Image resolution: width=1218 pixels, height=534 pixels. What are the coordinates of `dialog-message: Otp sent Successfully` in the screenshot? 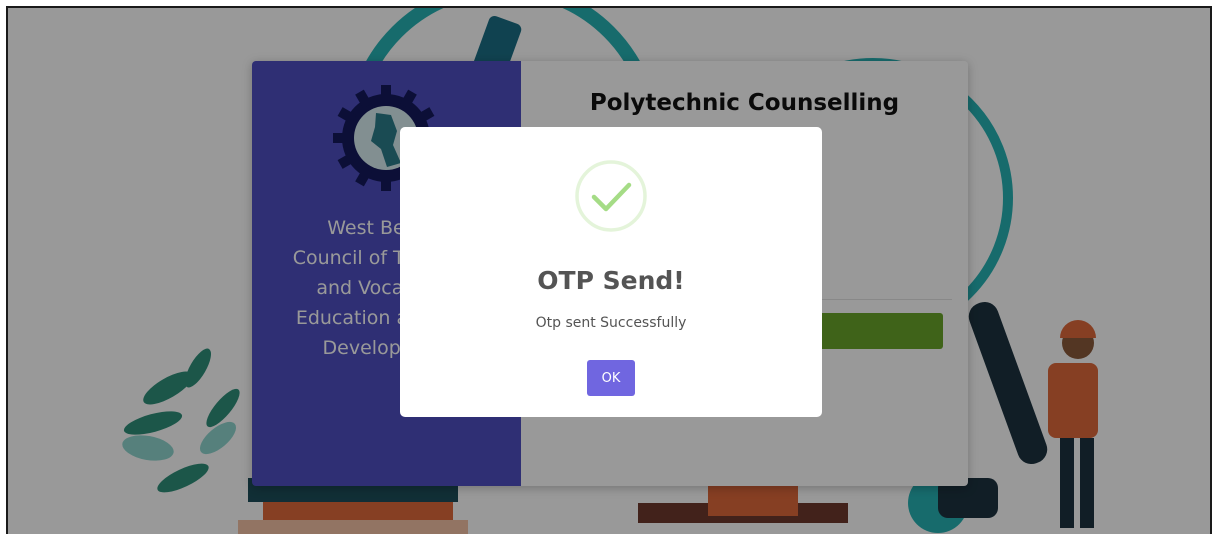 It's located at (611, 323).